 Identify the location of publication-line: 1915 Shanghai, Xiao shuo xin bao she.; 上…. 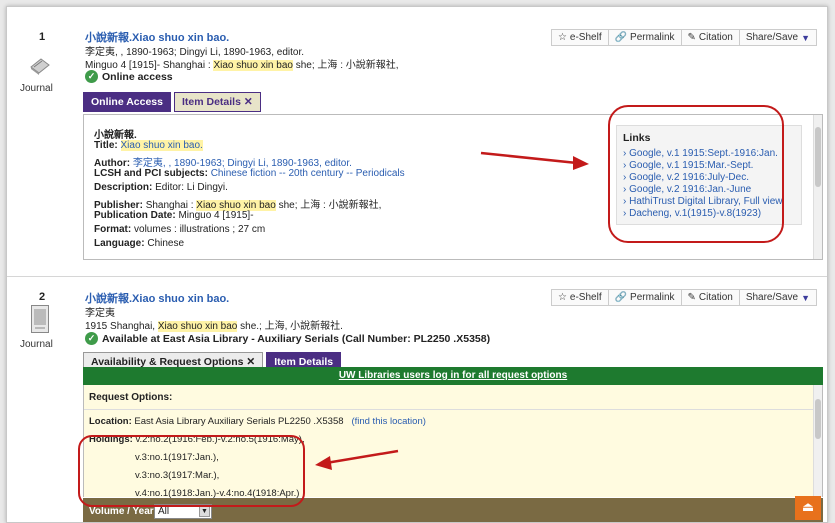
(214, 326).